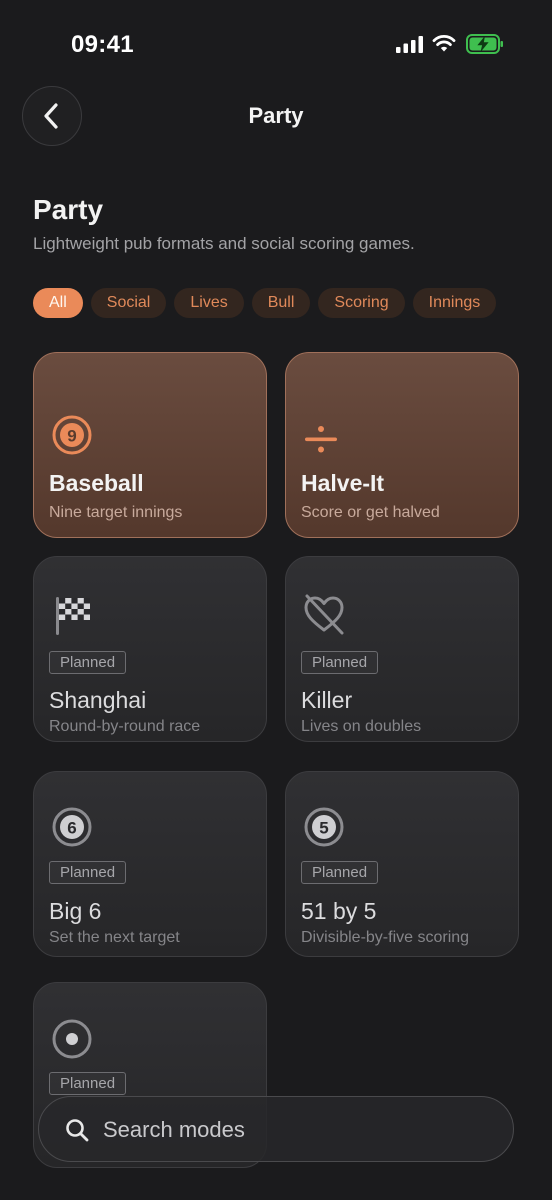 The width and height of the screenshot is (552, 1200). I want to click on mode-name: Halve-It, so click(343, 483).